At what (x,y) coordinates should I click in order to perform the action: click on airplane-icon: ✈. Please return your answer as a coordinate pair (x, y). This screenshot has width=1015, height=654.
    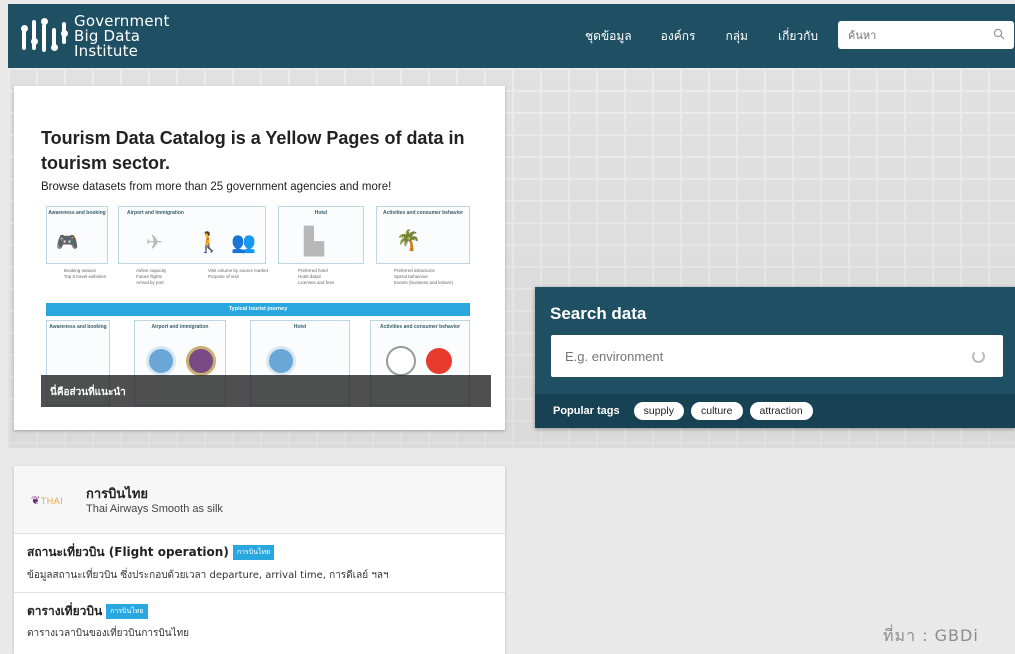
    Looking at the image, I should click on (154, 243).